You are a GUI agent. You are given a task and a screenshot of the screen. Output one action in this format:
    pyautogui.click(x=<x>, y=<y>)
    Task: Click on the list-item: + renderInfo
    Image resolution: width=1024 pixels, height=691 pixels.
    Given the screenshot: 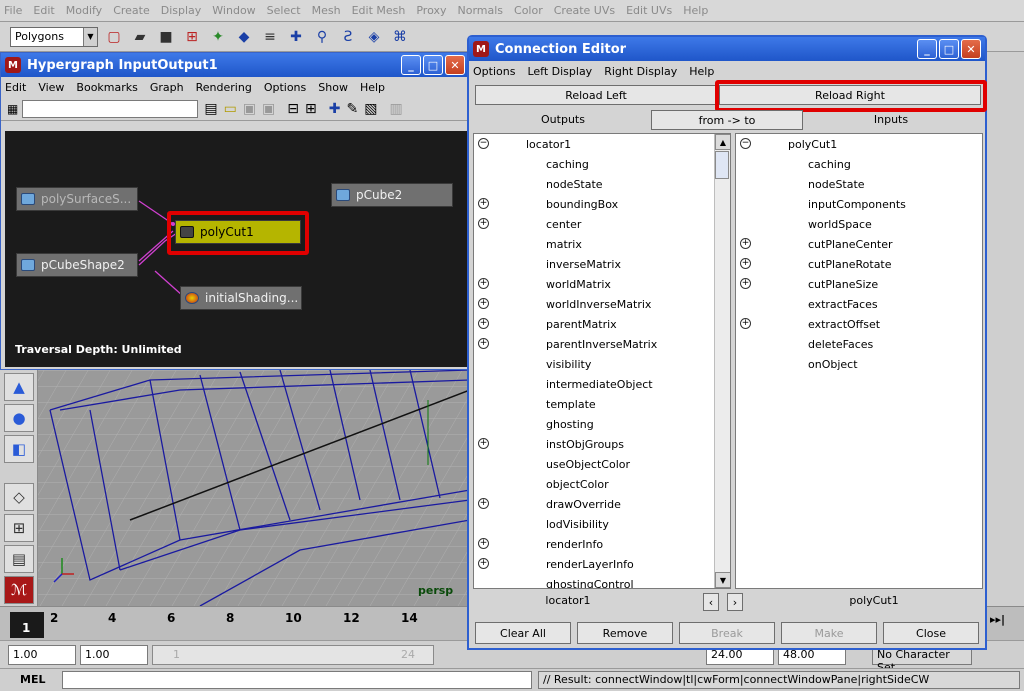 What is the action you would take?
    pyautogui.click(x=602, y=544)
    